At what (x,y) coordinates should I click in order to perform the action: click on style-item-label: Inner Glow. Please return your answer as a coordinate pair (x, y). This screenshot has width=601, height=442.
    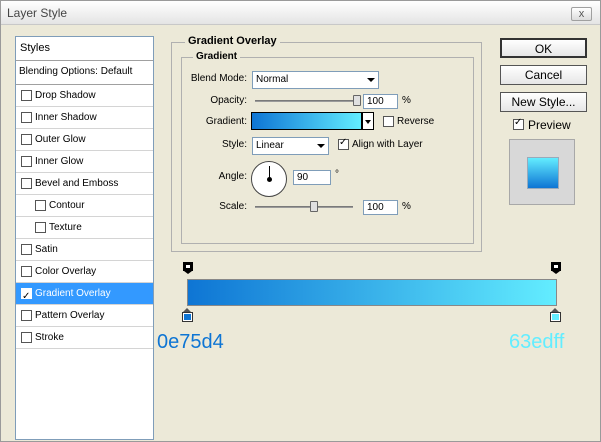
    Looking at the image, I should click on (59, 161).